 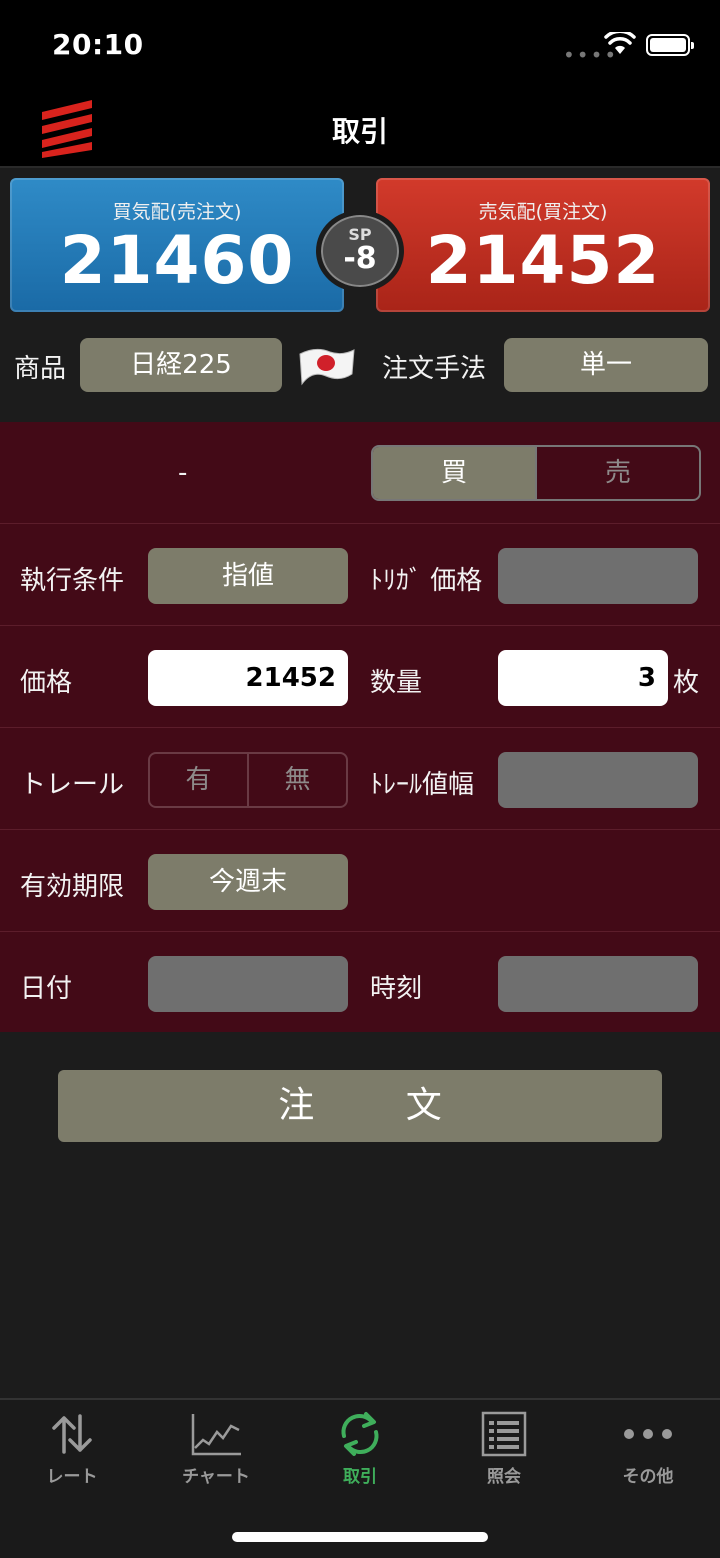 I want to click on expiry-row: 有効期限 今週末, so click(x=360, y=881).